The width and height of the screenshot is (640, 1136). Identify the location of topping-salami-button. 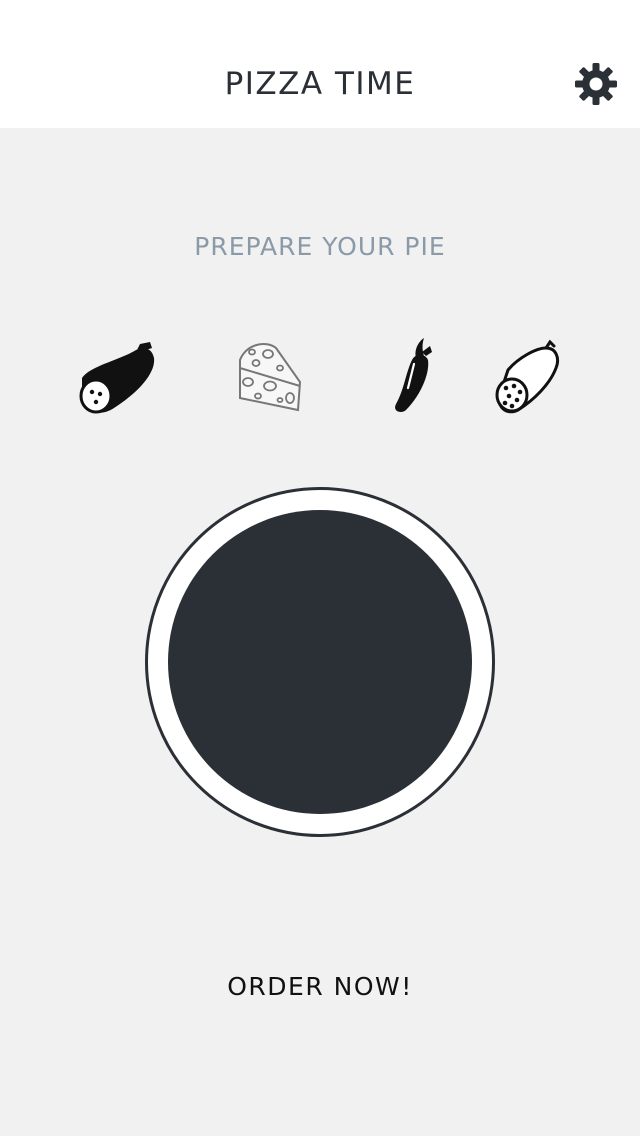
(526, 376).